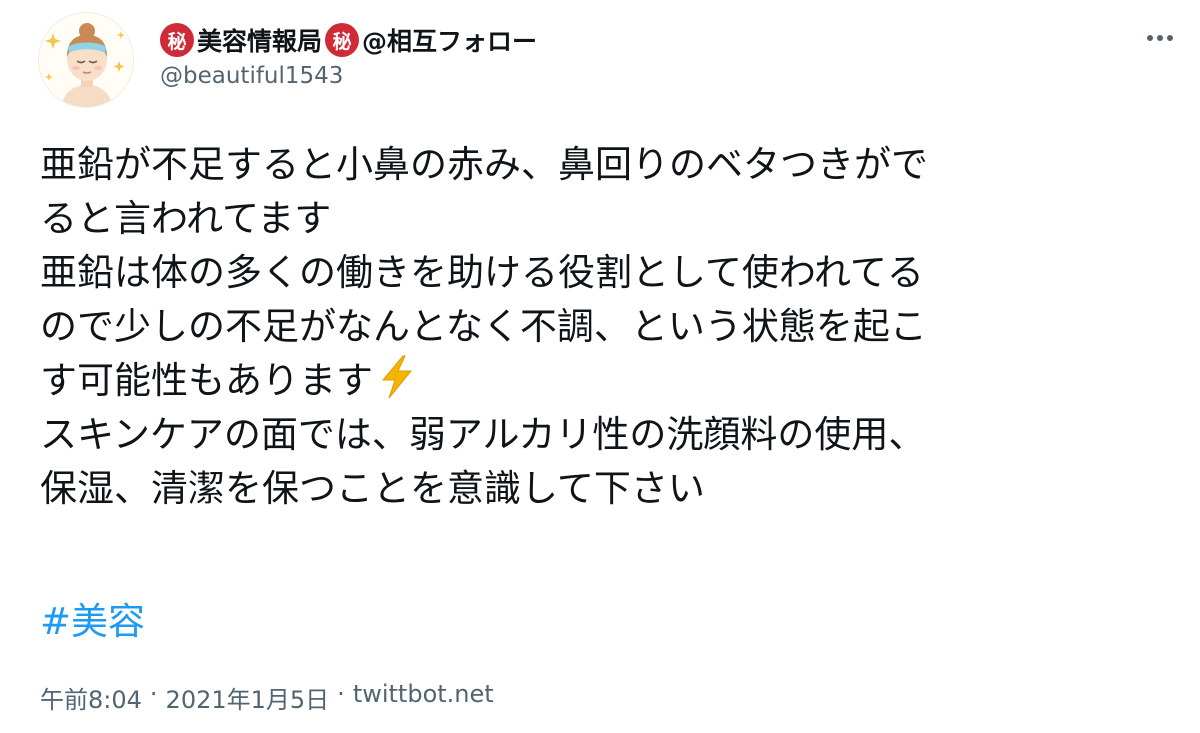 The height and width of the screenshot is (733, 1200). Describe the element at coordinates (186, 218) in the screenshot. I see `tweet-line: ると言われてます` at that location.